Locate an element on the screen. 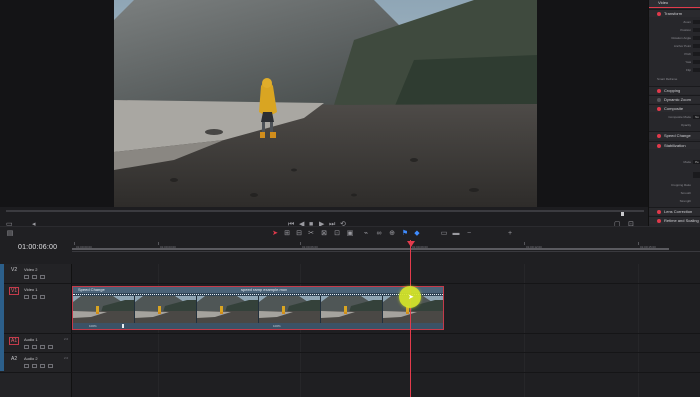 The height and width of the screenshot is (397, 700). track-id: A2 is located at coordinates (14, 359).